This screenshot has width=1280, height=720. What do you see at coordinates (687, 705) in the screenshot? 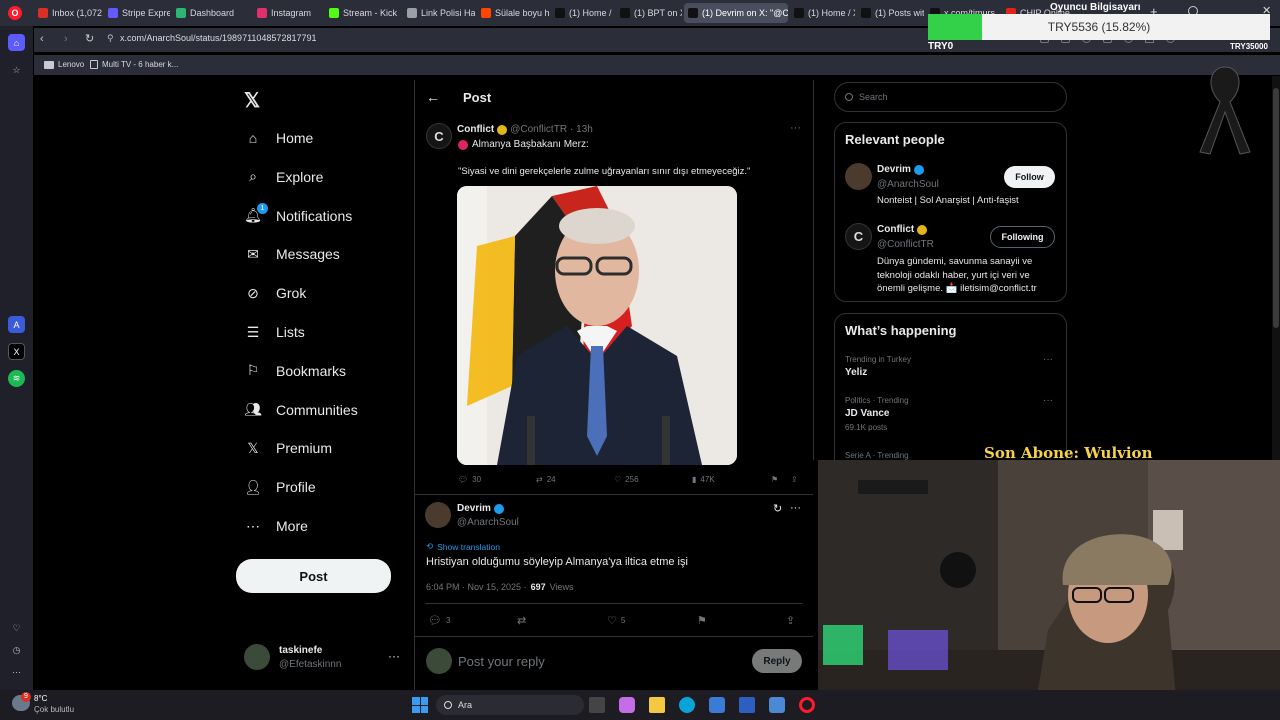
I see `edge-icon` at bounding box center [687, 705].